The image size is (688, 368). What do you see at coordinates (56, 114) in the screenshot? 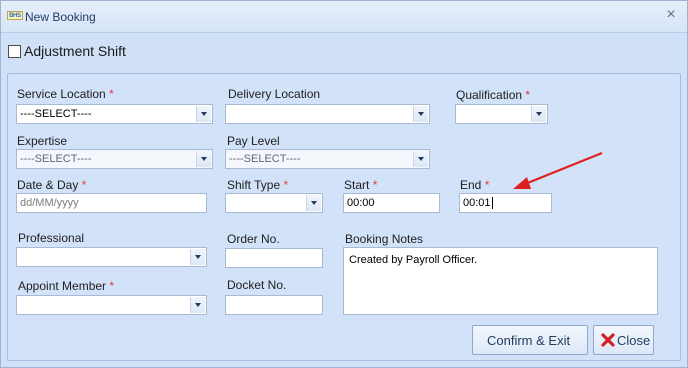
I see `service-location-value: ----SELECT----` at bounding box center [56, 114].